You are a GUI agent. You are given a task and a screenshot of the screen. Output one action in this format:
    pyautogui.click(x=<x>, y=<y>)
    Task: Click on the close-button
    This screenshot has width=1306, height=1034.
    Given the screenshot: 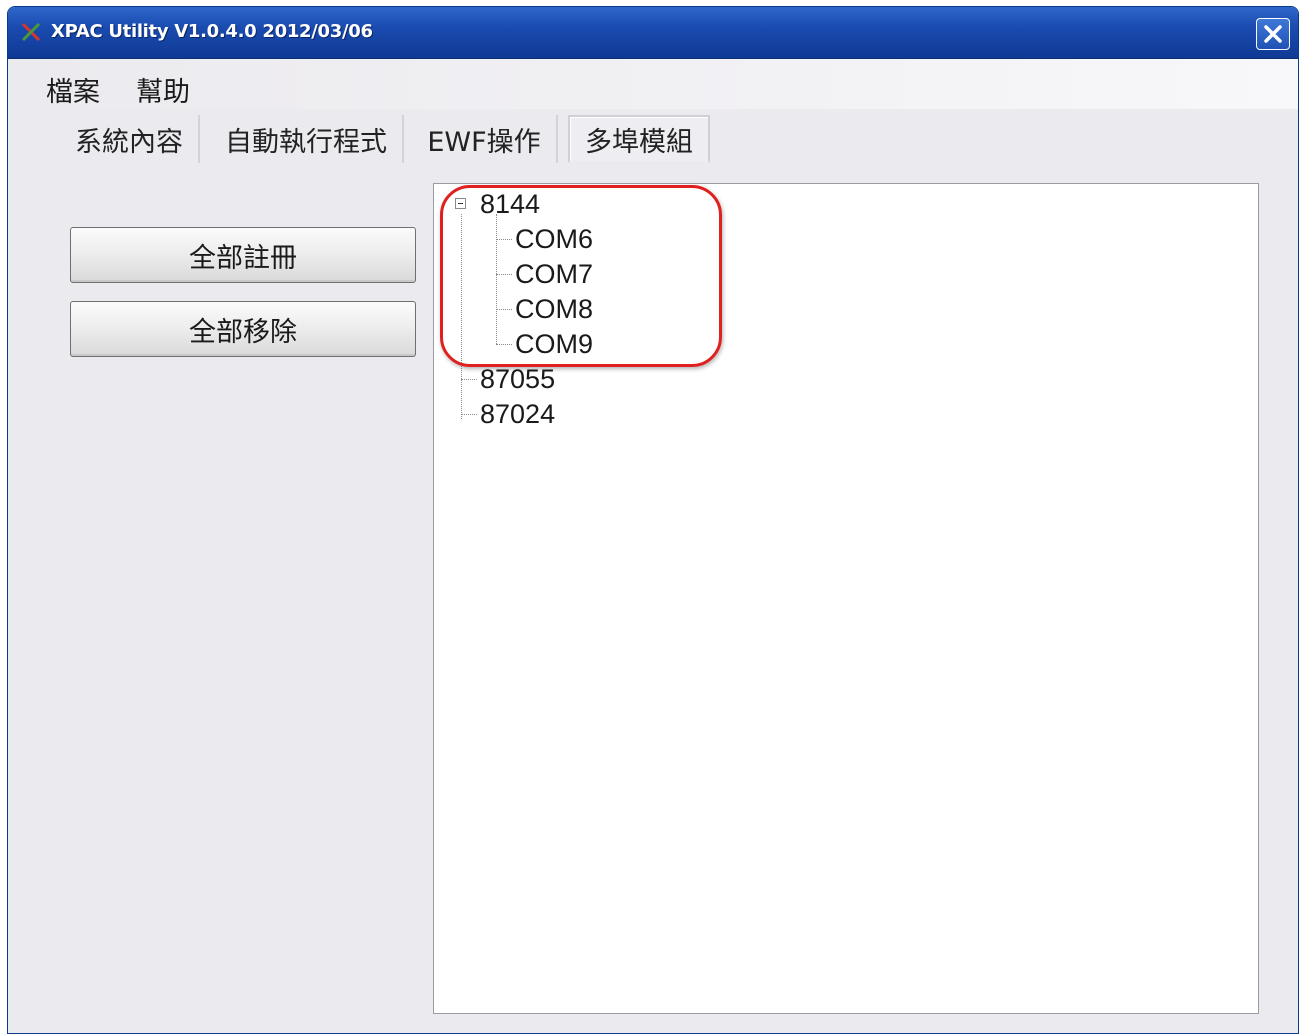 What is the action you would take?
    pyautogui.click(x=1273, y=34)
    